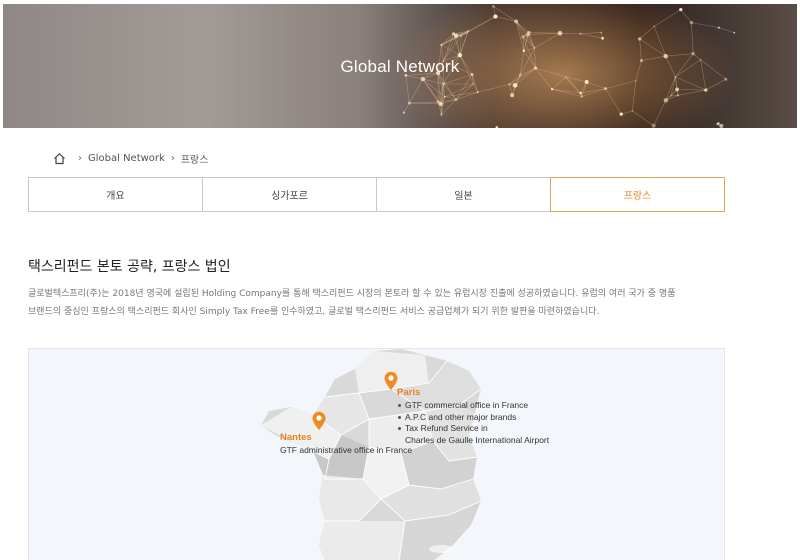 Image resolution: width=800 pixels, height=560 pixels. What do you see at coordinates (289, 194) in the screenshot?
I see `tab-singapore: 싱가포르` at bounding box center [289, 194].